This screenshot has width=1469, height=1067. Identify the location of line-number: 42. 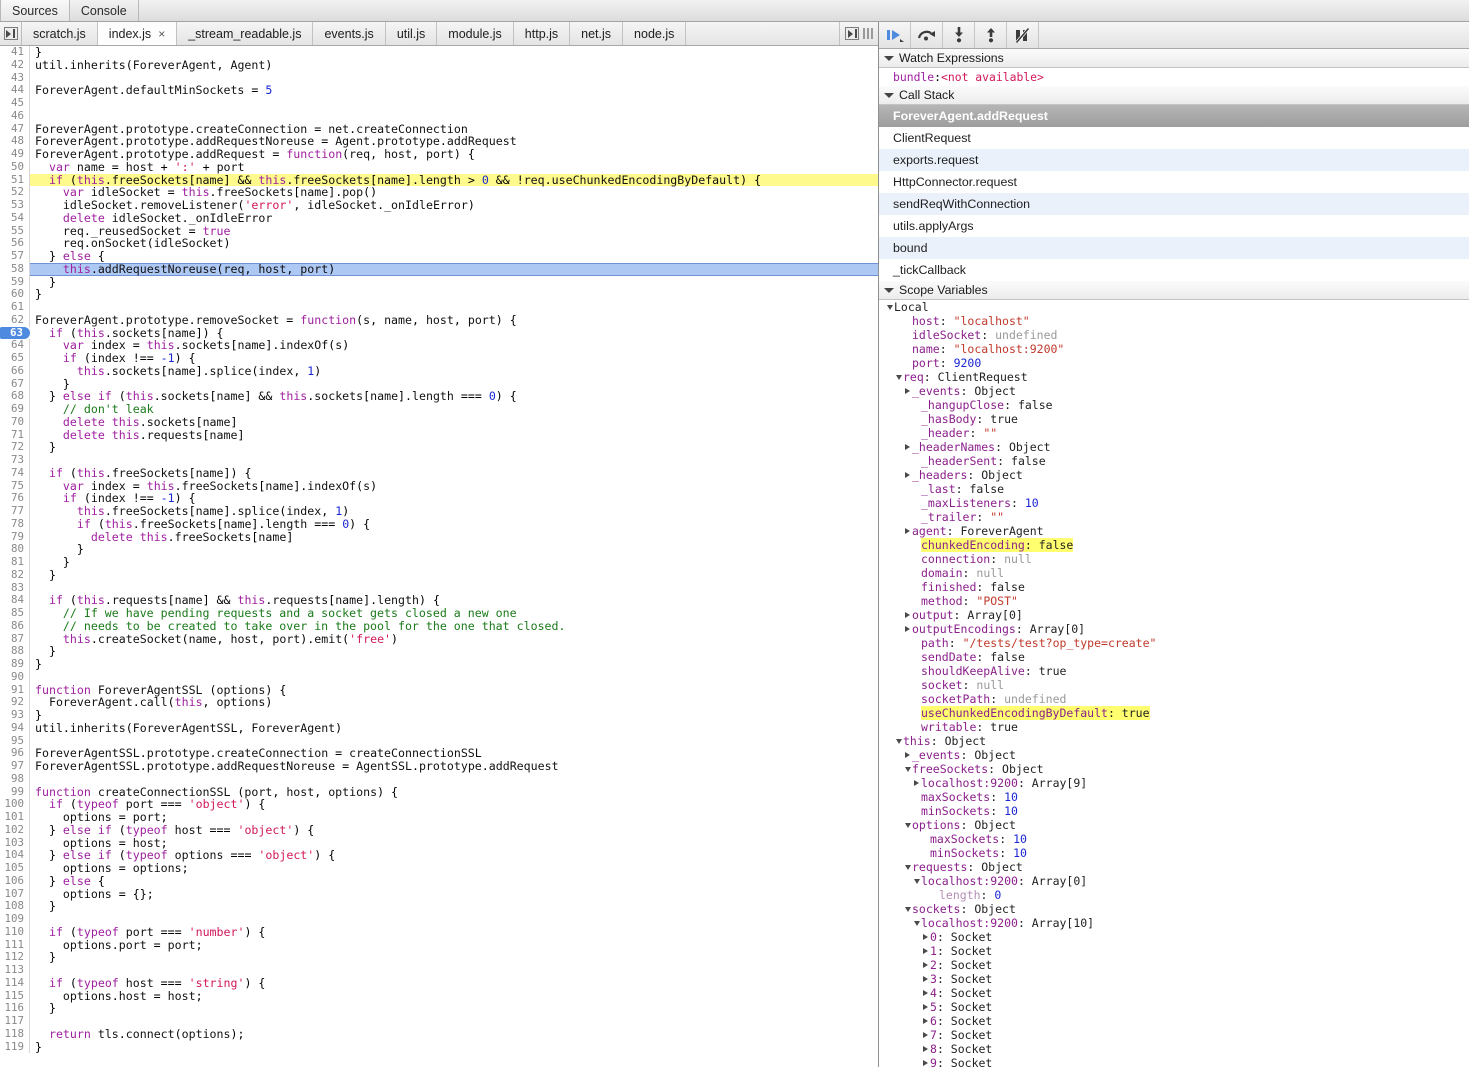
(15, 65).